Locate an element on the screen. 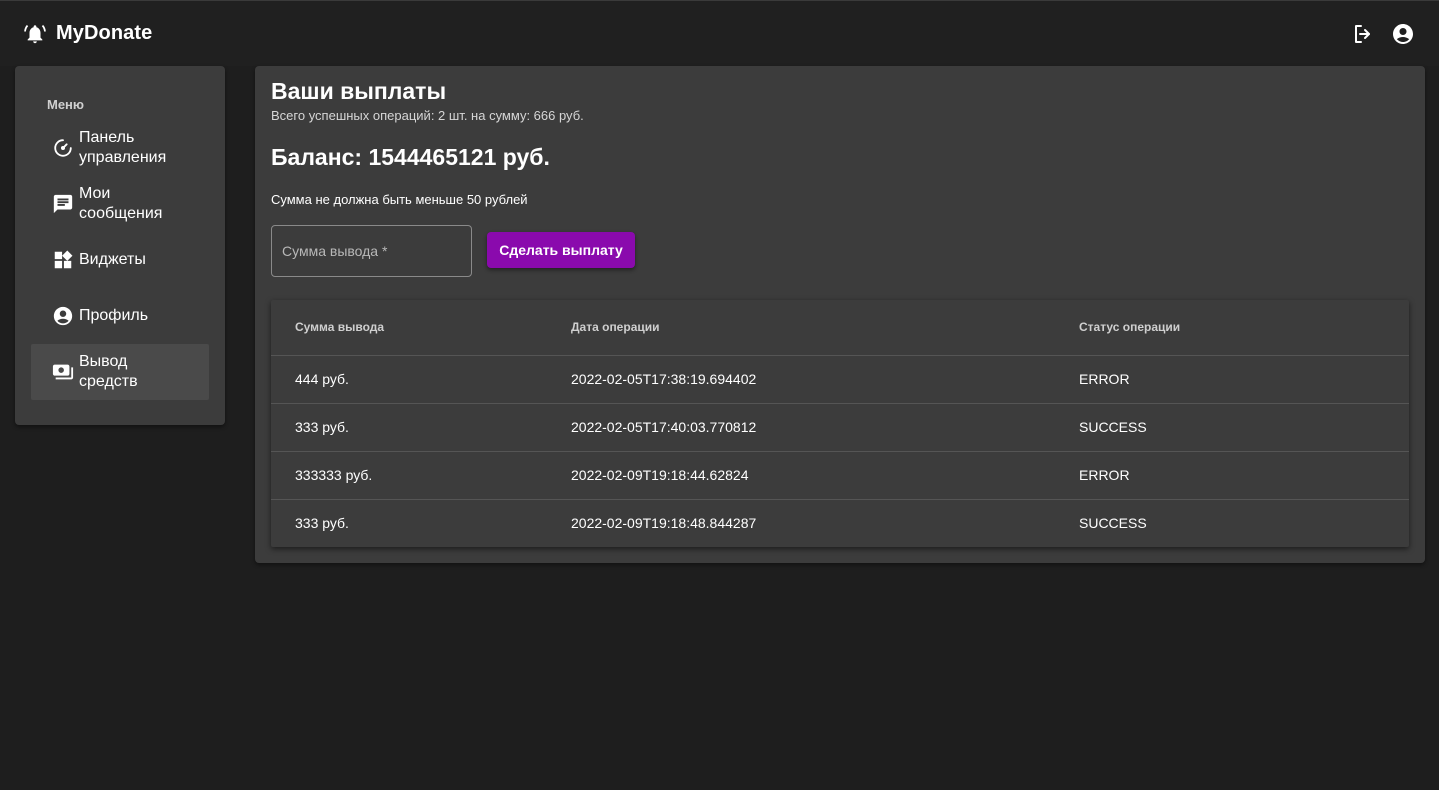 The width and height of the screenshot is (1439, 790). cell-amount: 333333 руб. is located at coordinates (409, 475).